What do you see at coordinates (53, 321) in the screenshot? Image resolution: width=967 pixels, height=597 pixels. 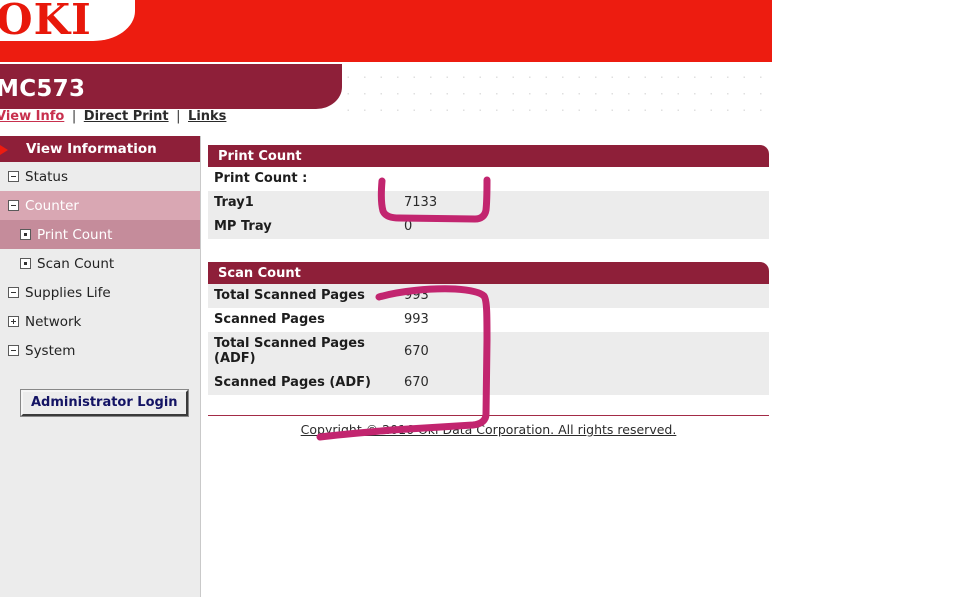 I see `sidebar-item-label: Network` at bounding box center [53, 321].